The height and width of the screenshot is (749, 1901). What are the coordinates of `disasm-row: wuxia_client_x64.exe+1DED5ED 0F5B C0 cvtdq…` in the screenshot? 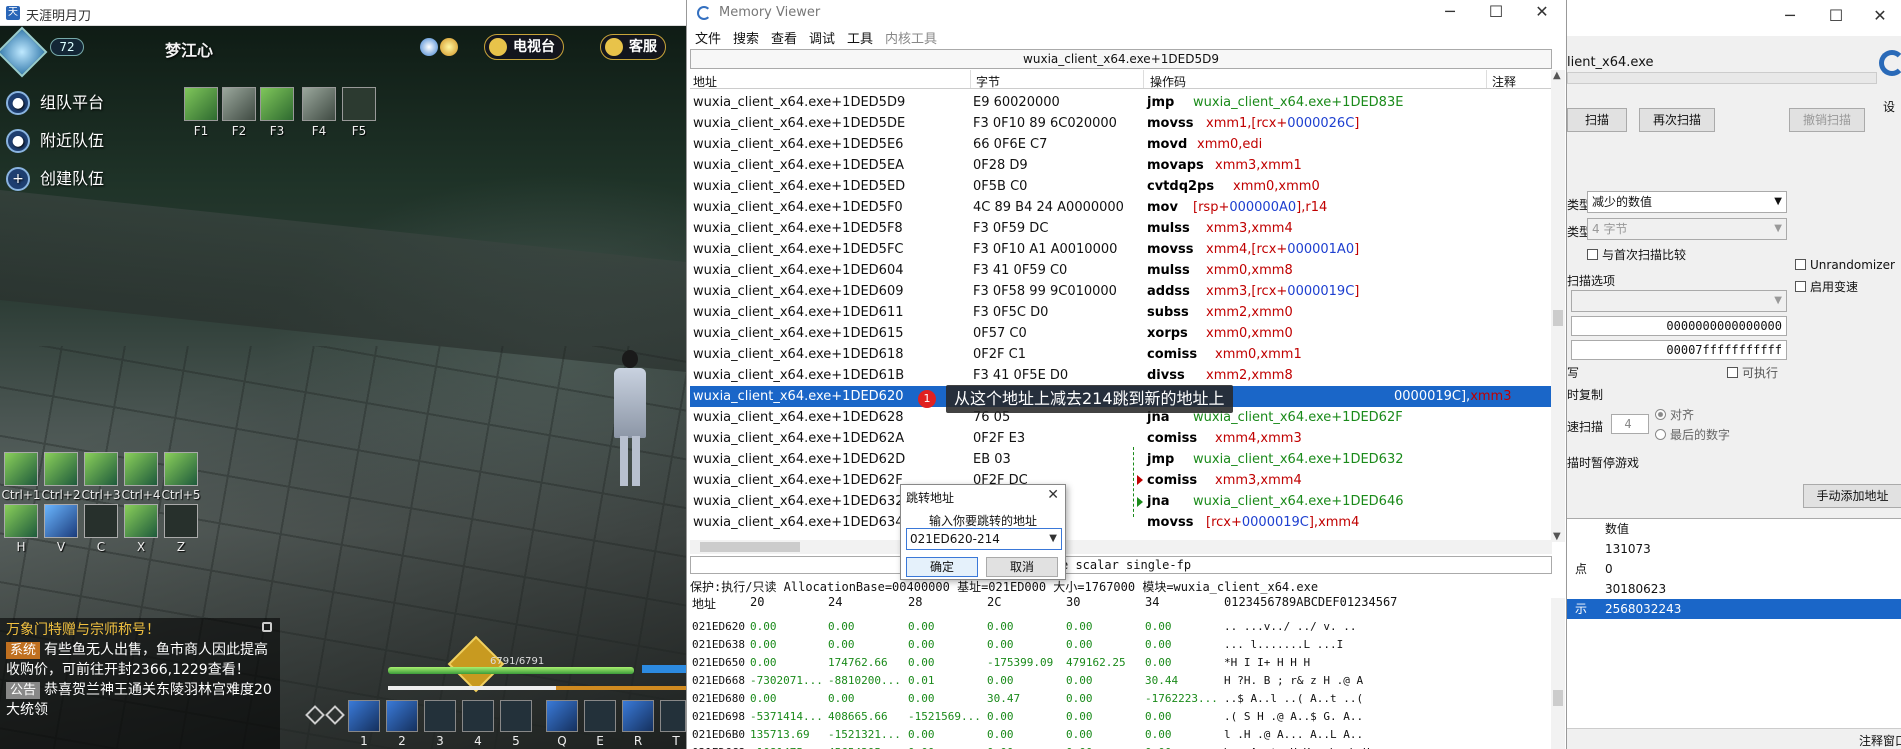 It's located at (1121, 186).